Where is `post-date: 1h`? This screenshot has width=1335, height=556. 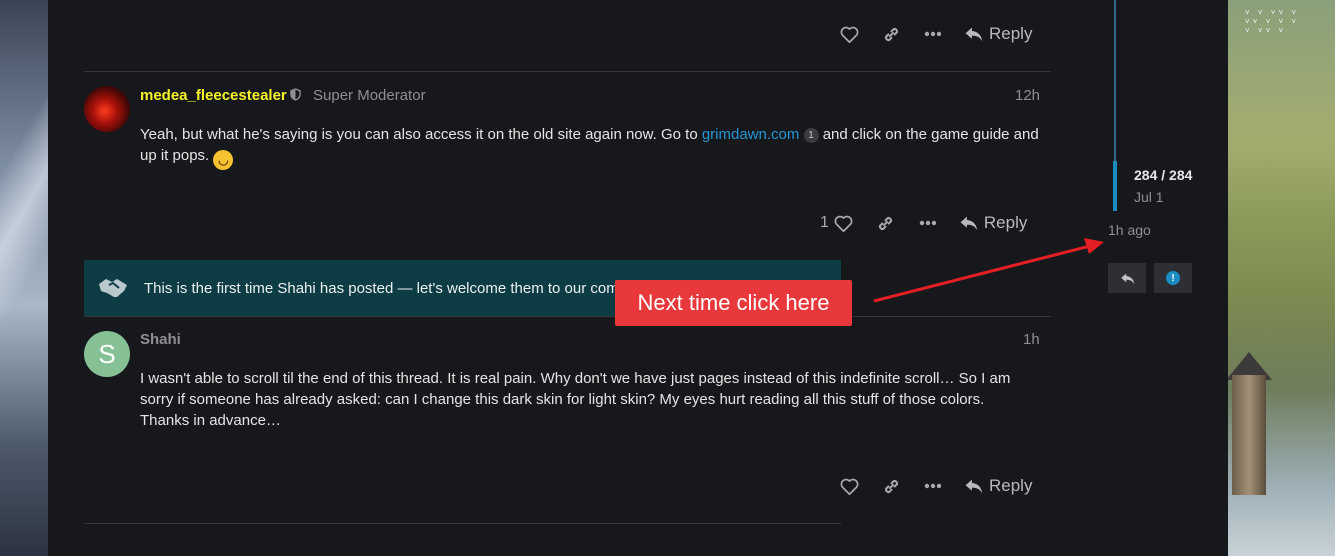
post-date: 1h is located at coordinates (1031, 339).